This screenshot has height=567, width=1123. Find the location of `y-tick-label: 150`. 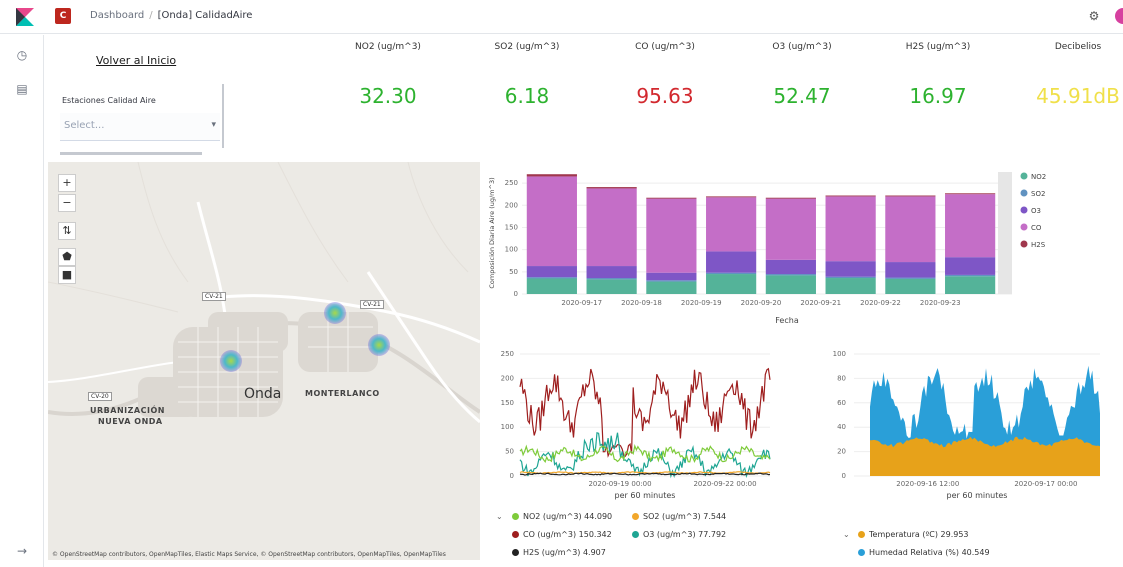

y-tick-label: 150 is located at coordinates (507, 403).